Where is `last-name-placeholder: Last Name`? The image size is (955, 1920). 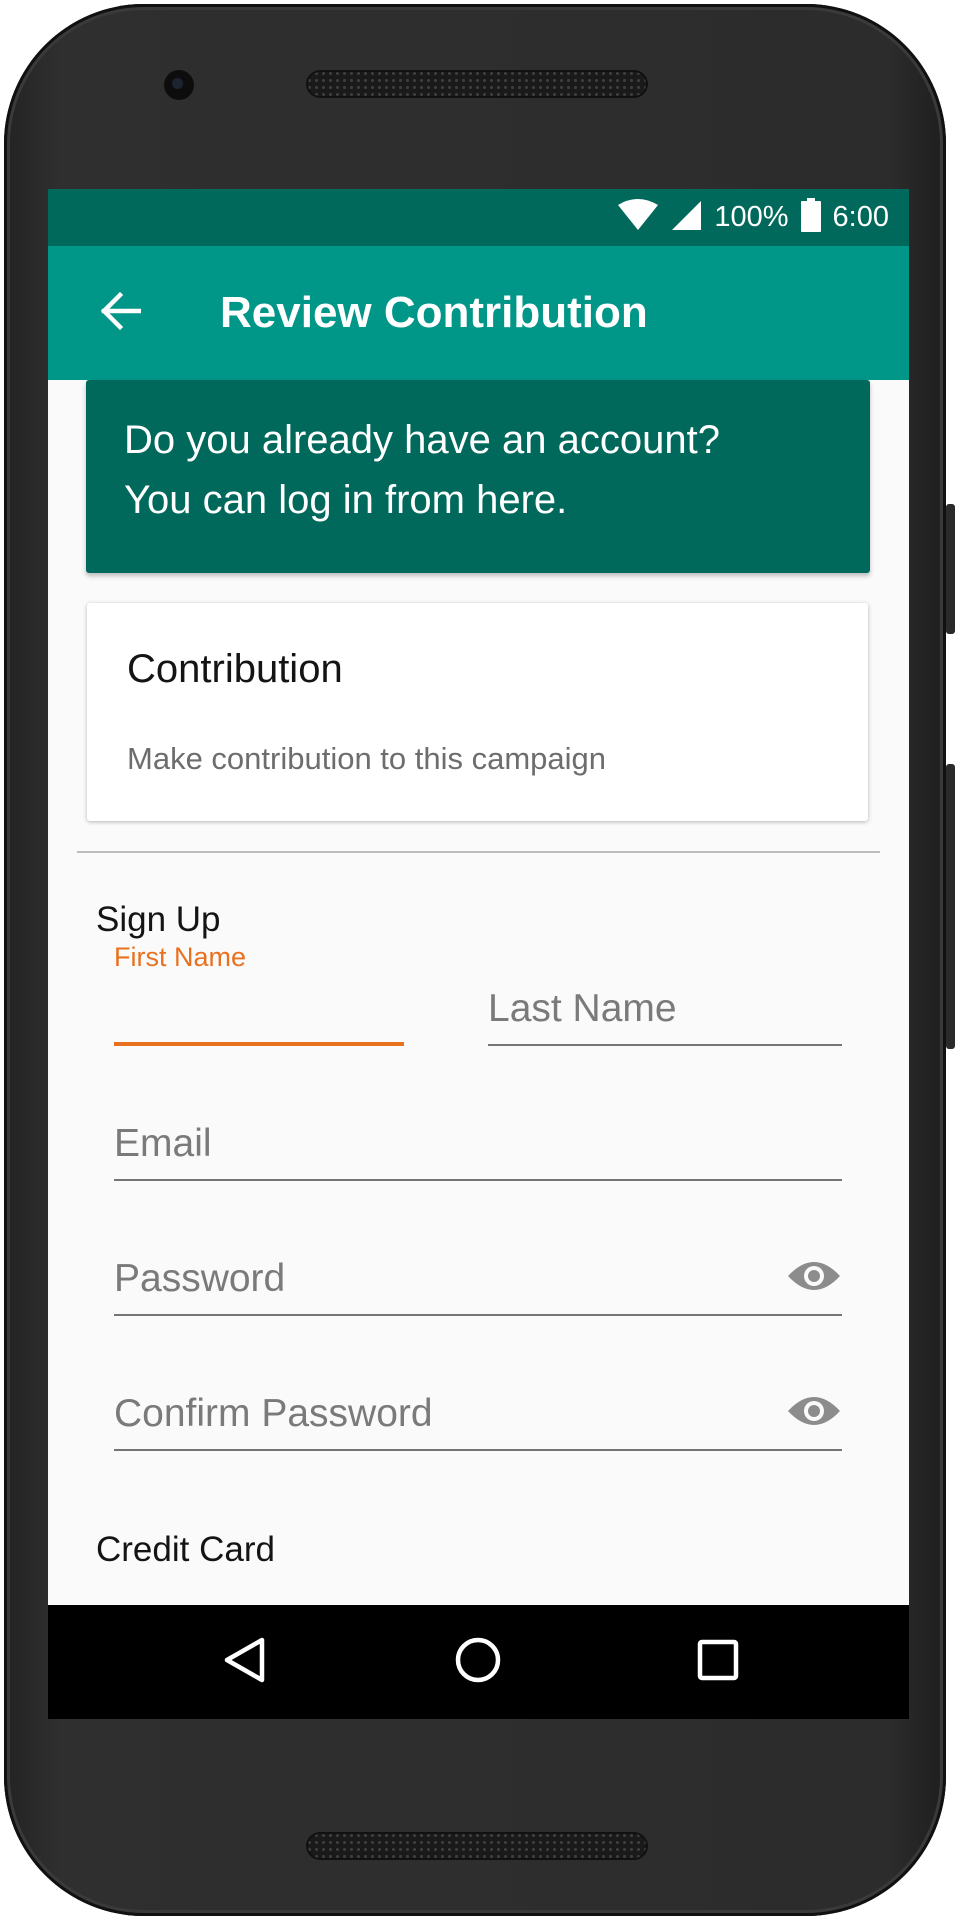 last-name-placeholder: Last Name is located at coordinates (582, 1008).